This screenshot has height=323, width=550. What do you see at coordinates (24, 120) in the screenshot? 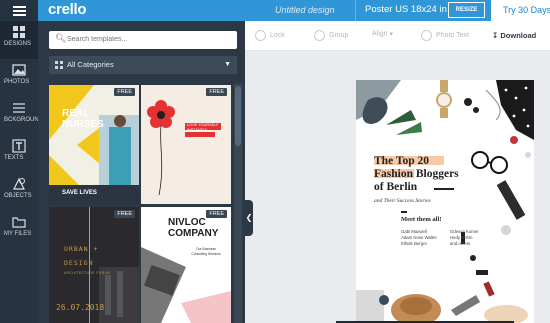
I see `nav-label: BCKGROUND` at bounding box center [24, 120].